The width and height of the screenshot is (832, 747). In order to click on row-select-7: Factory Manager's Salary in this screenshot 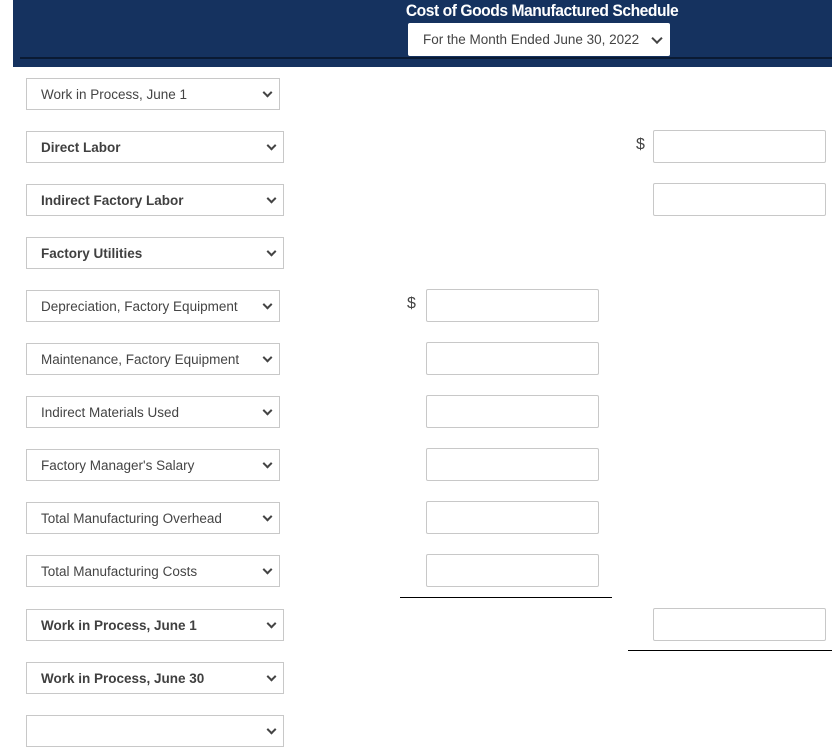, I will do `click(153, 465)`.